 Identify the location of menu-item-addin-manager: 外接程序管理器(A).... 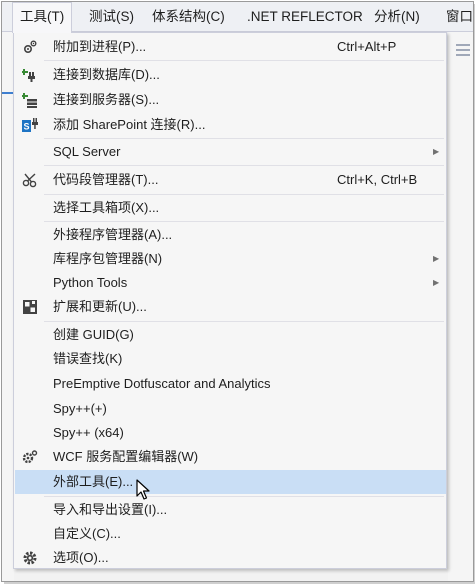
(230, 235).